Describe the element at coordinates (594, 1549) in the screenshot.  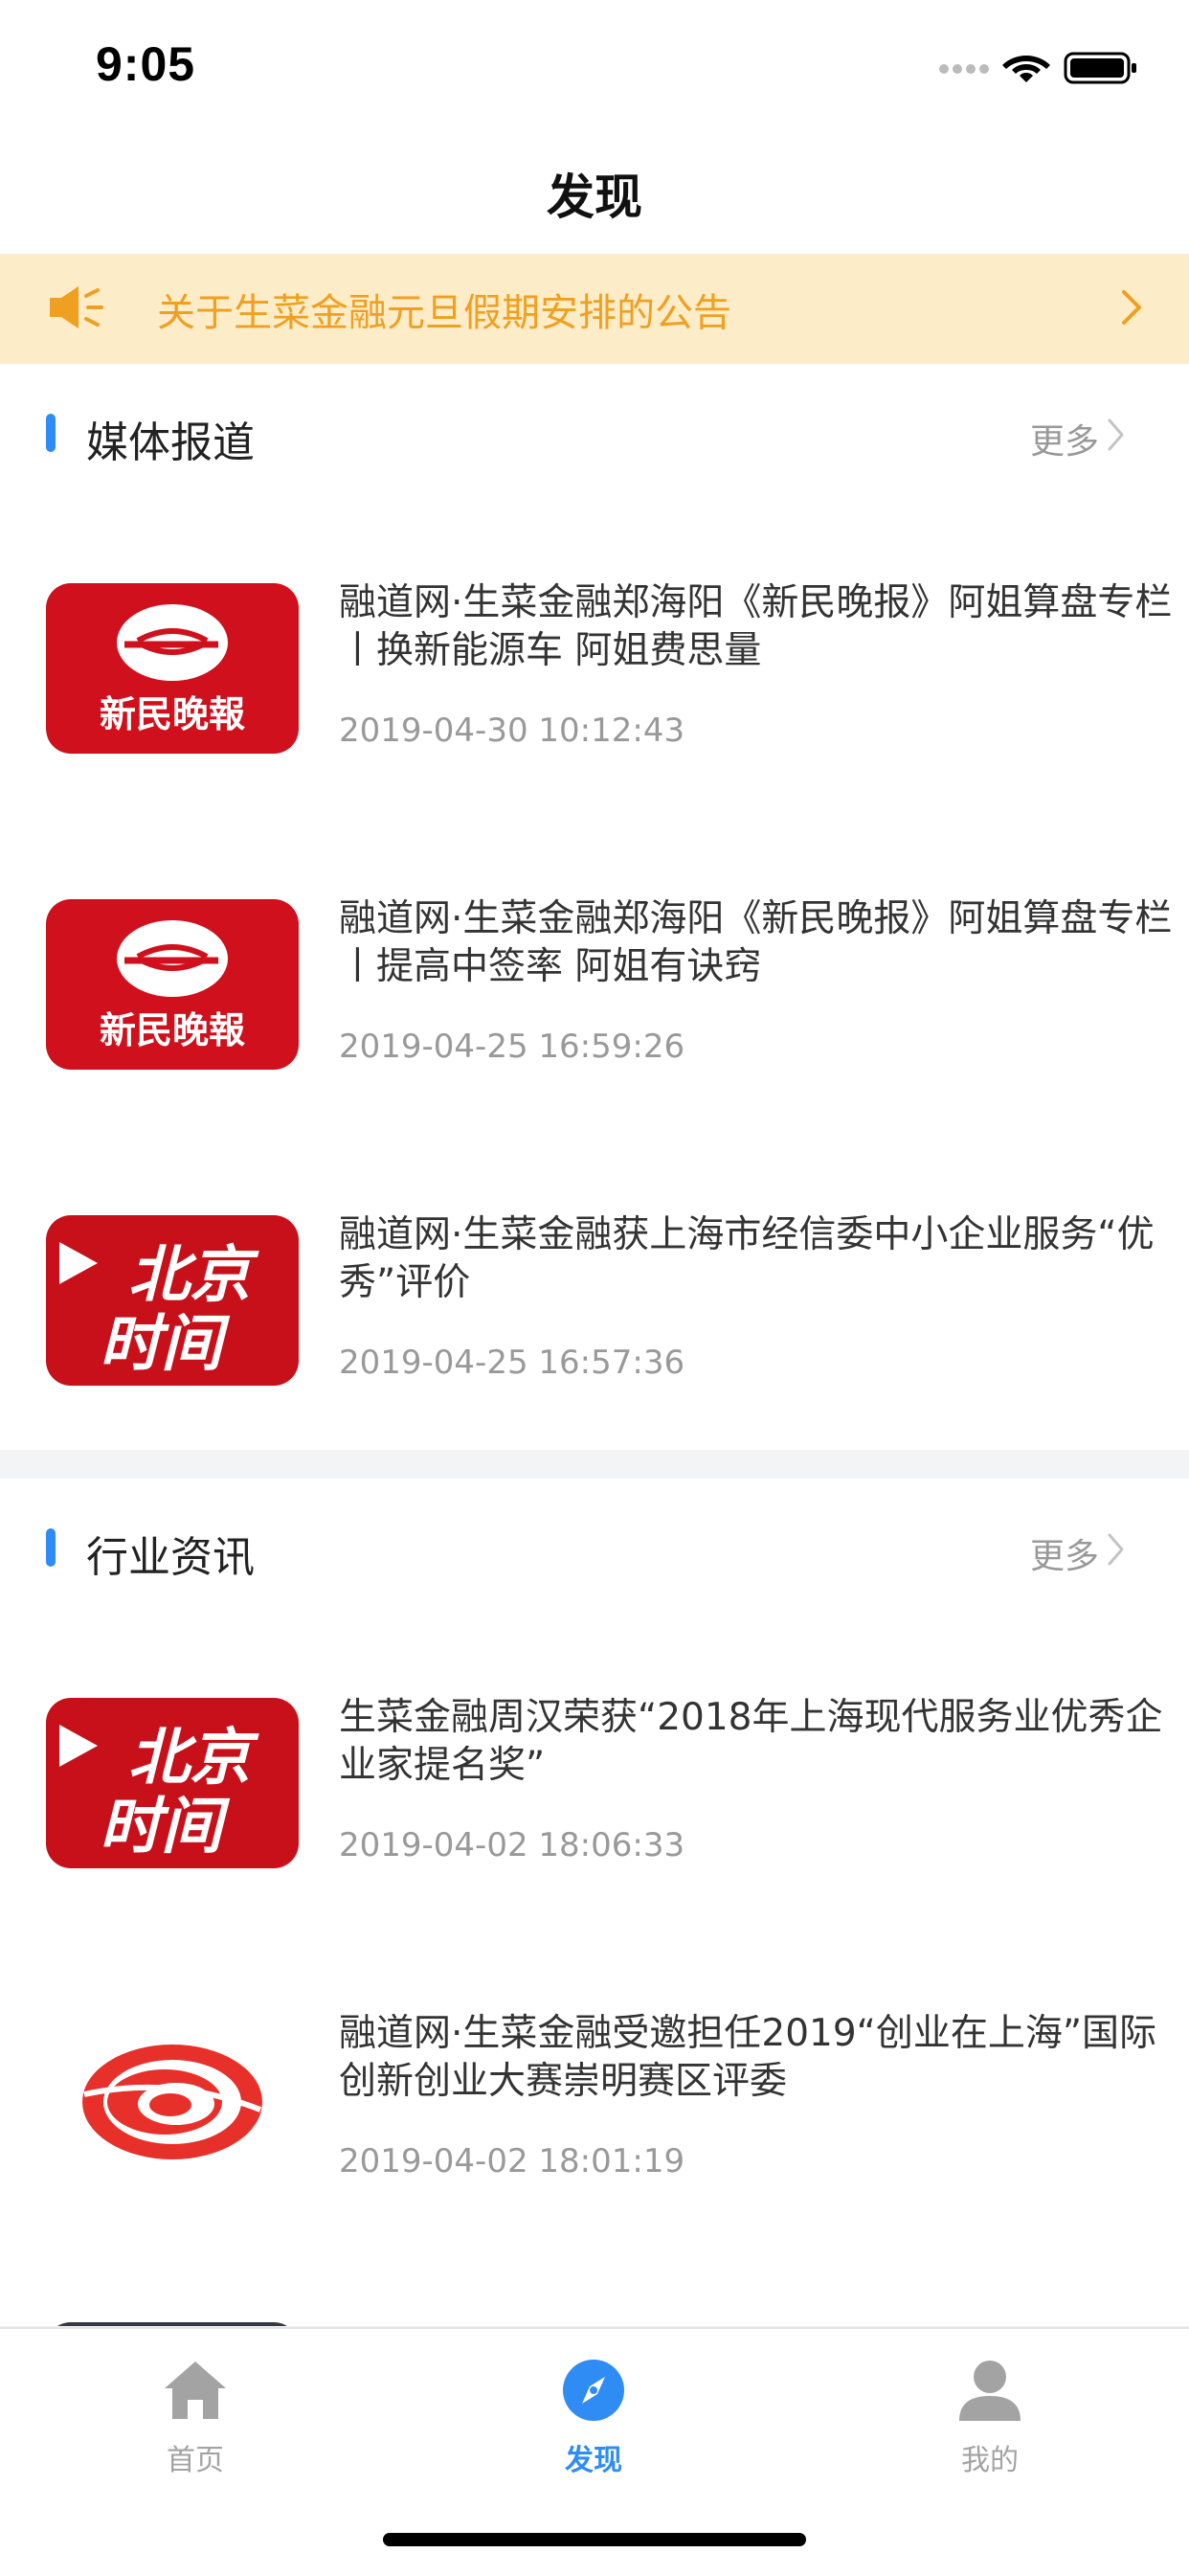
I see `section-header-industry: 行业资讯 更多` at that location.